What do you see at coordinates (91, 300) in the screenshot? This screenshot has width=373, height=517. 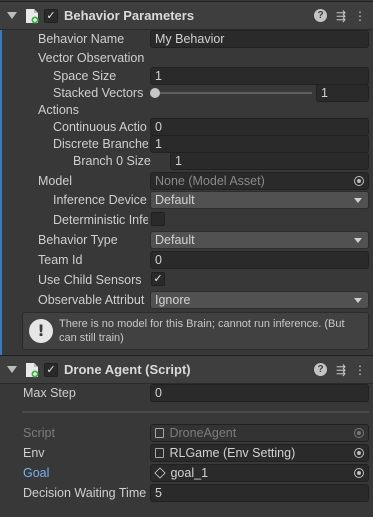 I see `observable-attribute-label: Observable Attribut` at bounding box center [91, 300].